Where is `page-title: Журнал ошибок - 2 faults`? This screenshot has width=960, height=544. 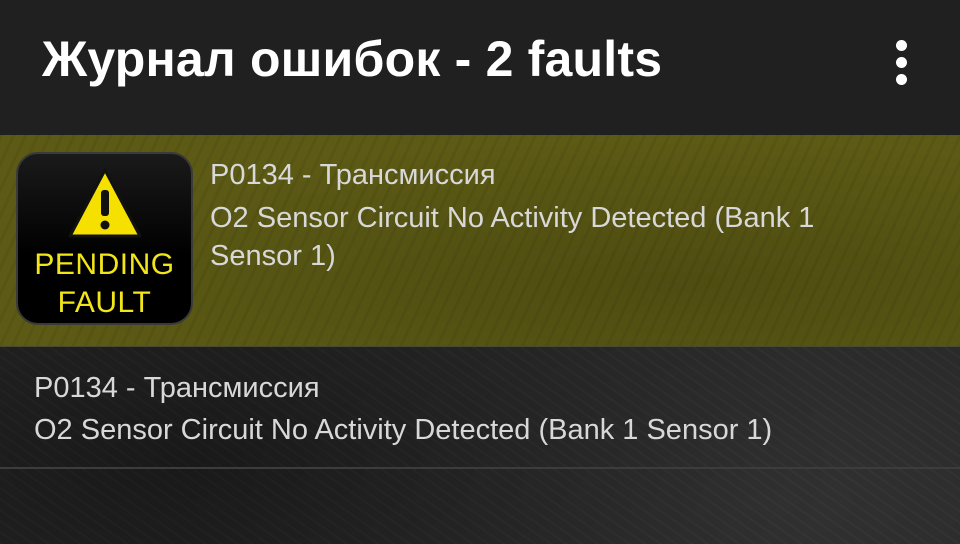
page-title: Журнал ошибок - 2 faults is located at coordinates (352, 59).